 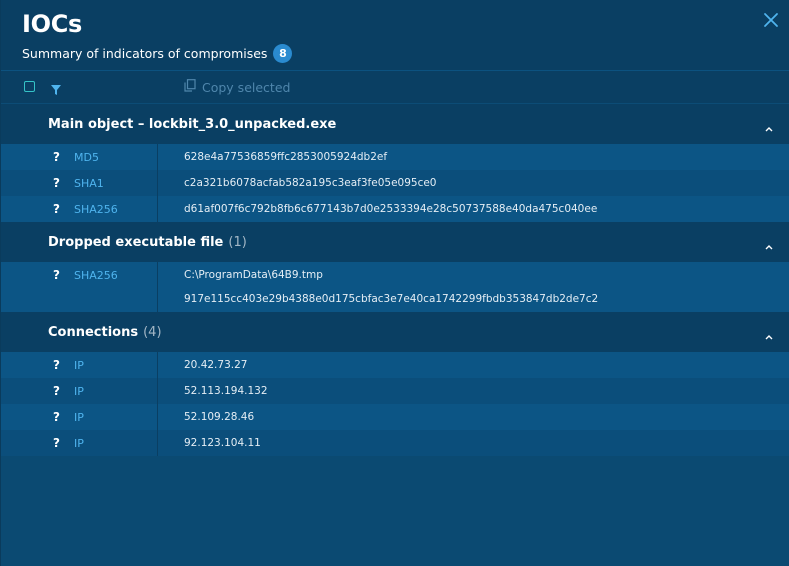 What do you see at coordinates (226, 391) in the screenshot?
I see `ioc-value: 52.113.194.132` at bounding box center [226, 391].